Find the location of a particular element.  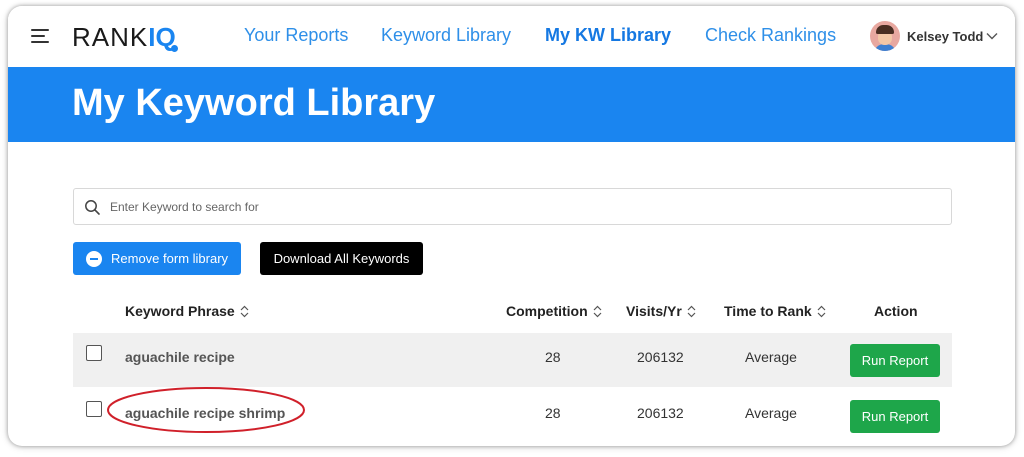

nav-link-your-reports: Your Reports is located at coordinates (296, 35).